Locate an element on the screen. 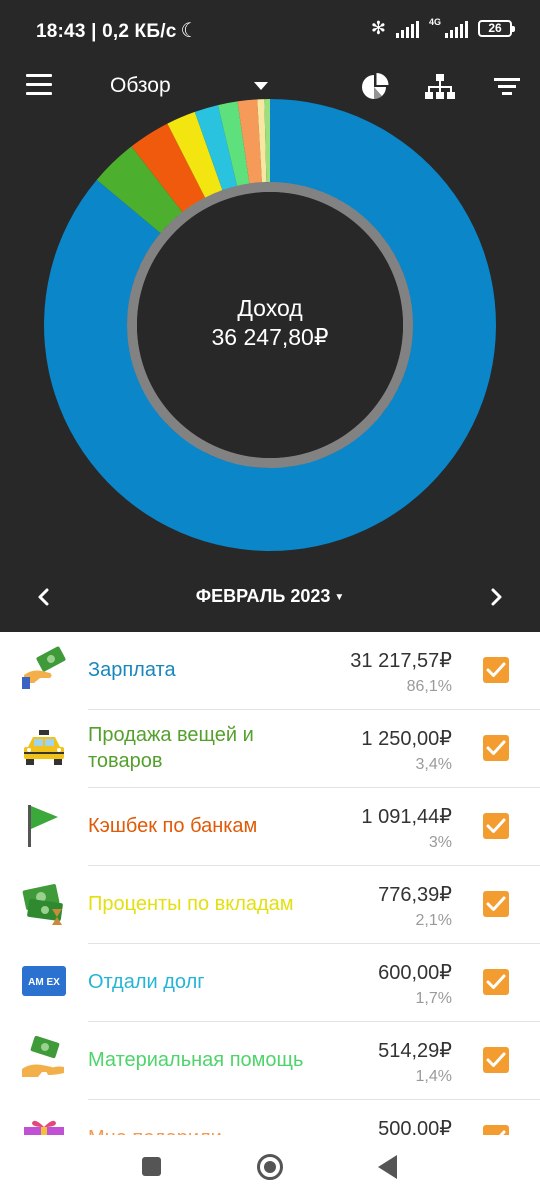 This screenshot has width=540, height=1200. category-percent: 3% is located at coordinates (440, 842).